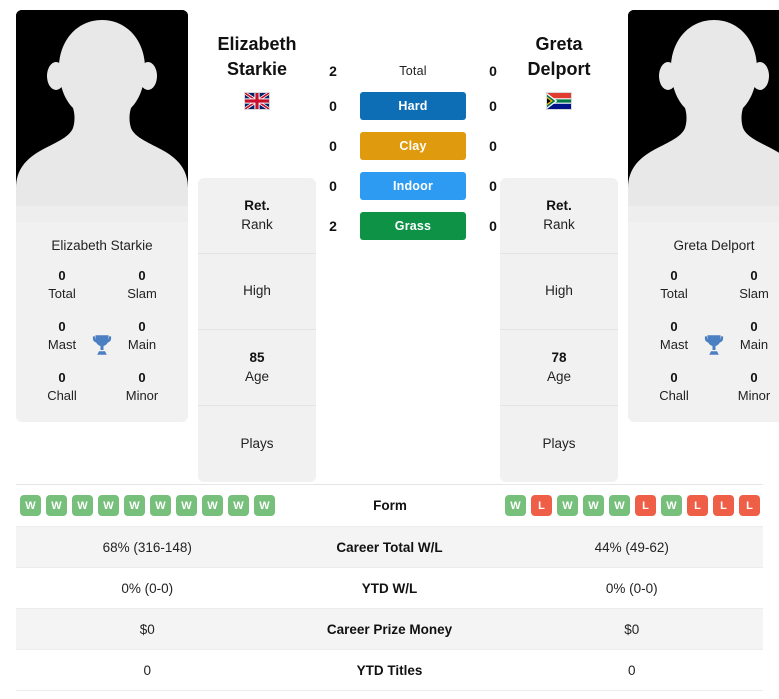  I want to click on right-titles-chall-label: Chall, so click(674, 395).